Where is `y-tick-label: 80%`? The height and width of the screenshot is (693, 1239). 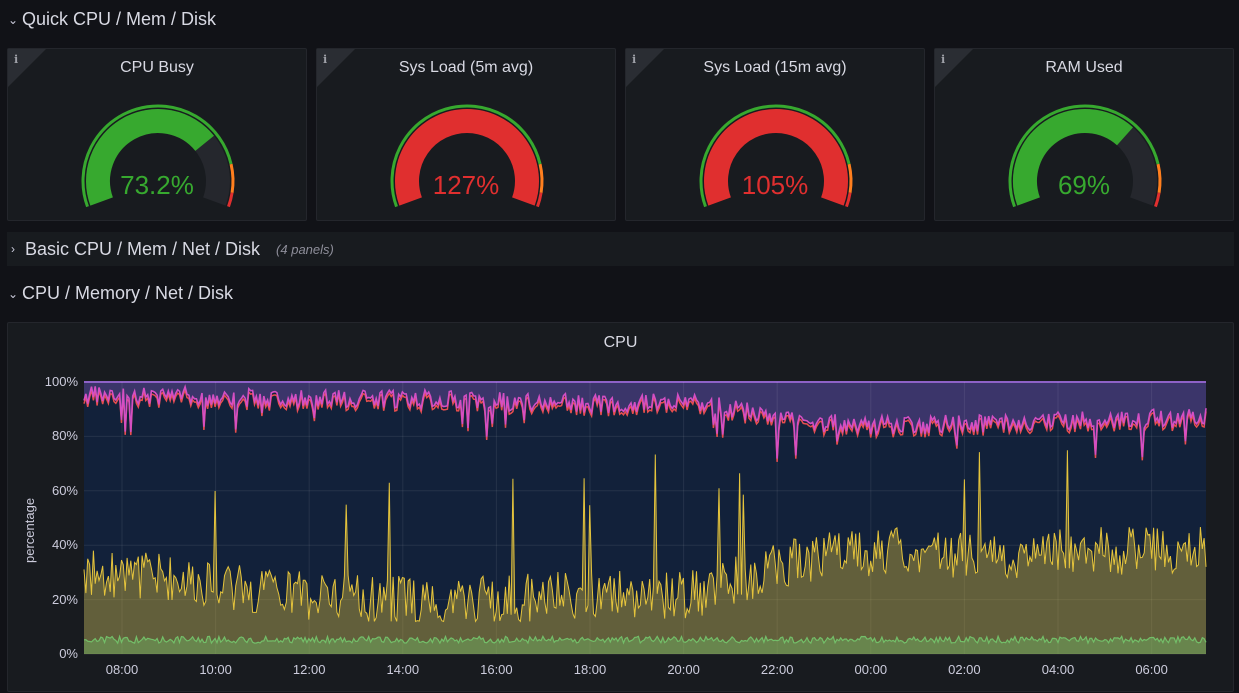 y-tick-label: 80% is located at coordinates (64, 436).